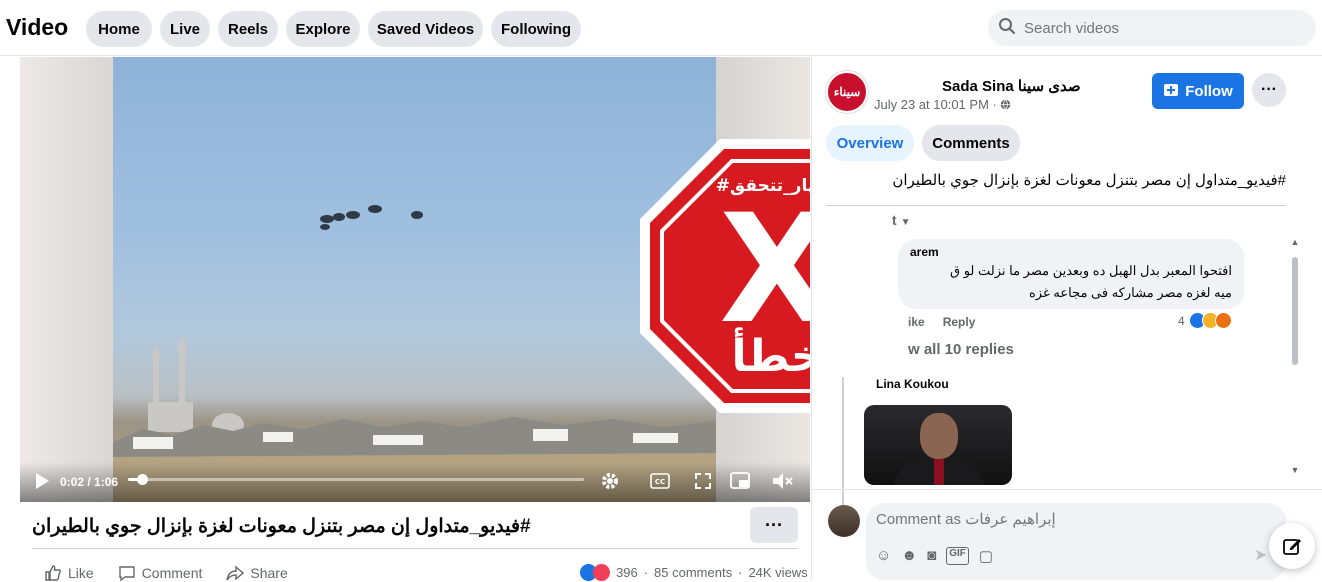 The image size is (1322, 582). Describe the element at coordinates (1205, 320) in the screenshot. I see `comment-reactions: 4` at that location.